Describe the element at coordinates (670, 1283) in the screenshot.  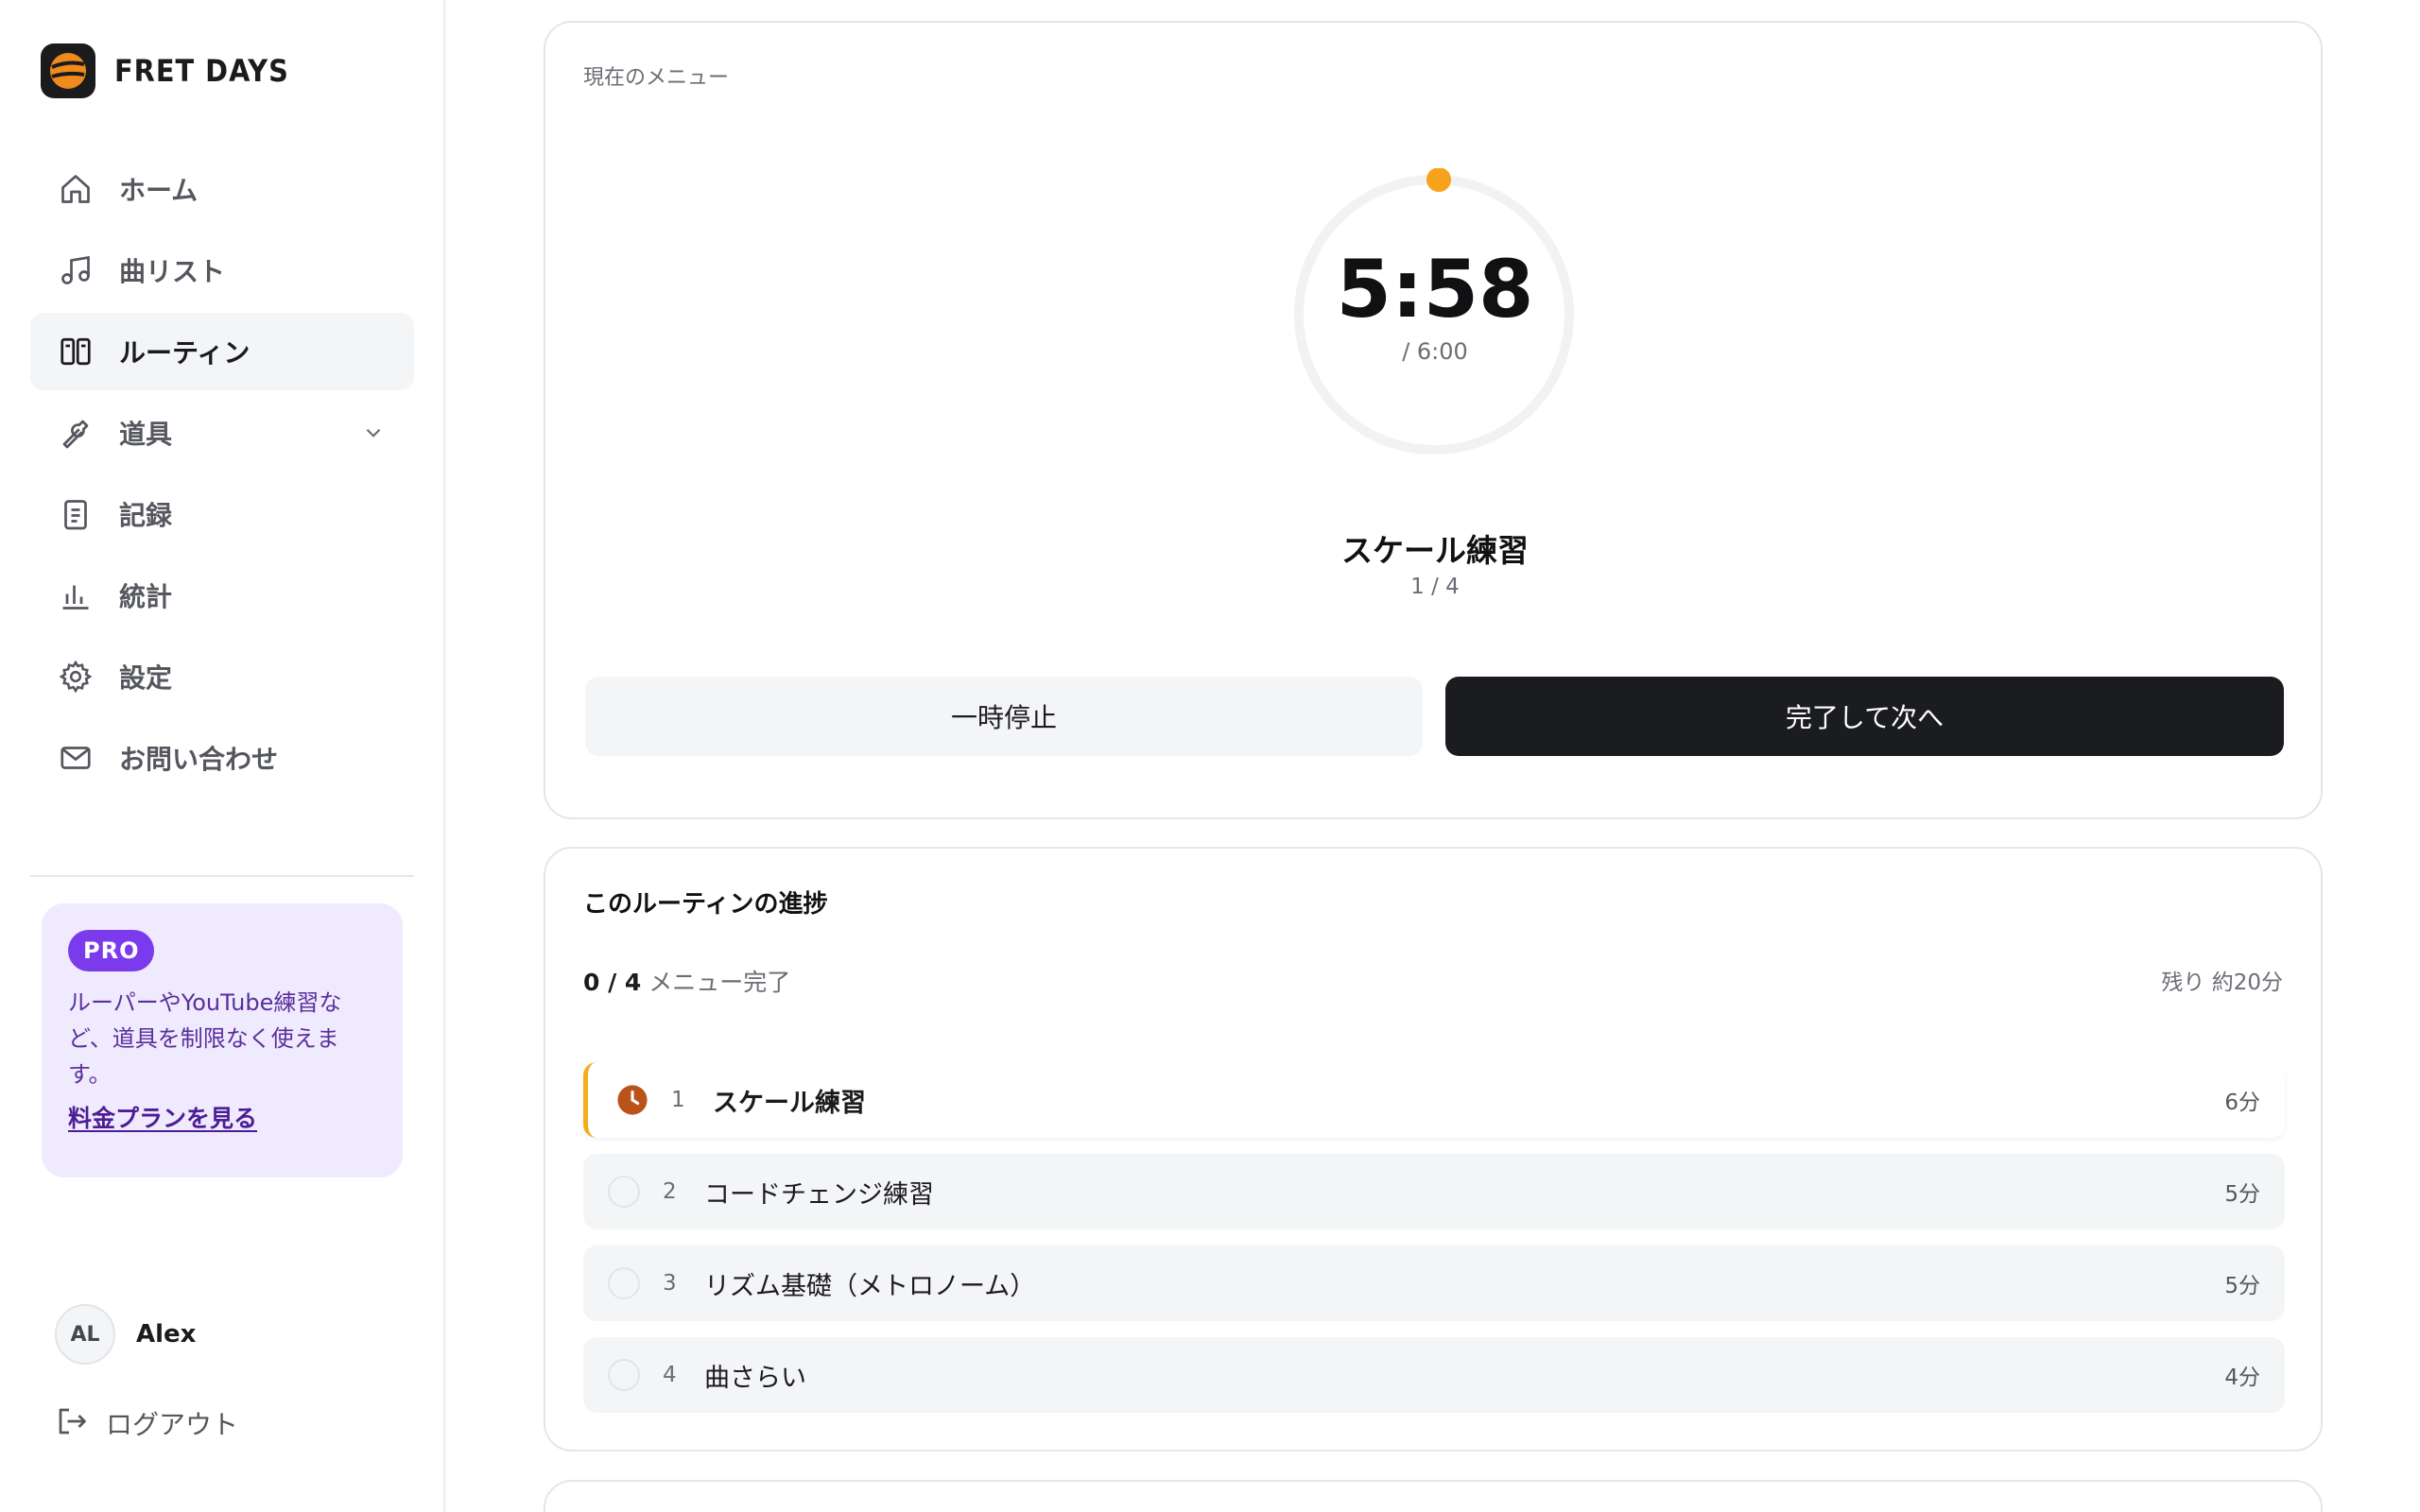
I see `routine-item-number: 3` at that location.